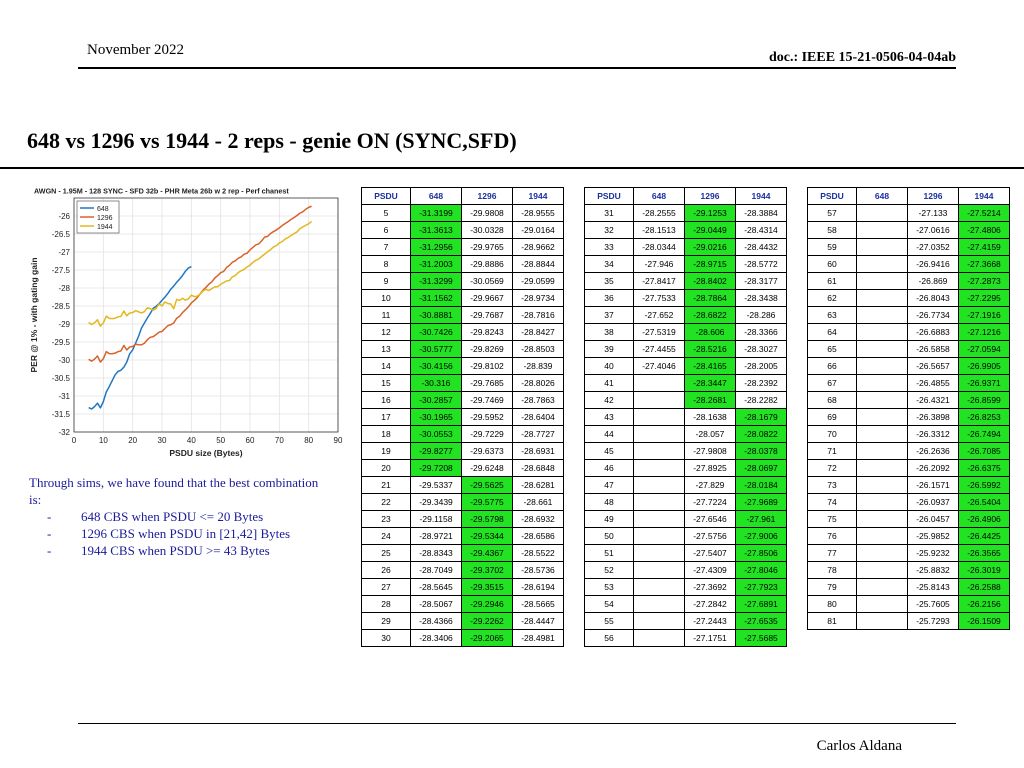  Describe the element at coordinates (487, 553) in the screenshot. I see `per-cell: -29.4367` at that location.